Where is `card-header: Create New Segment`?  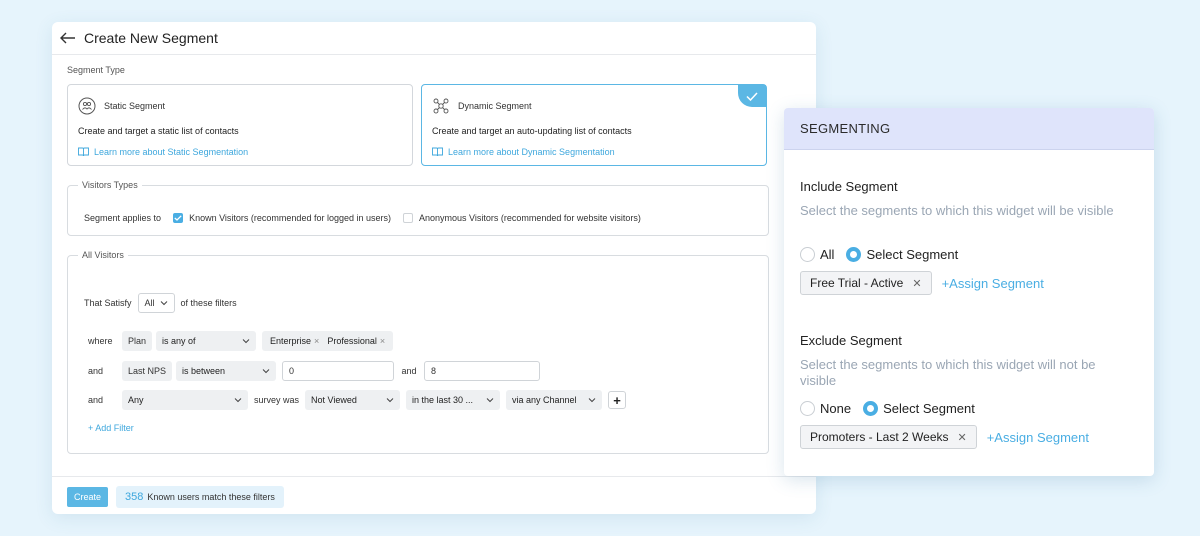 card-header: Create New Segment is located at coordinates (434, 38).